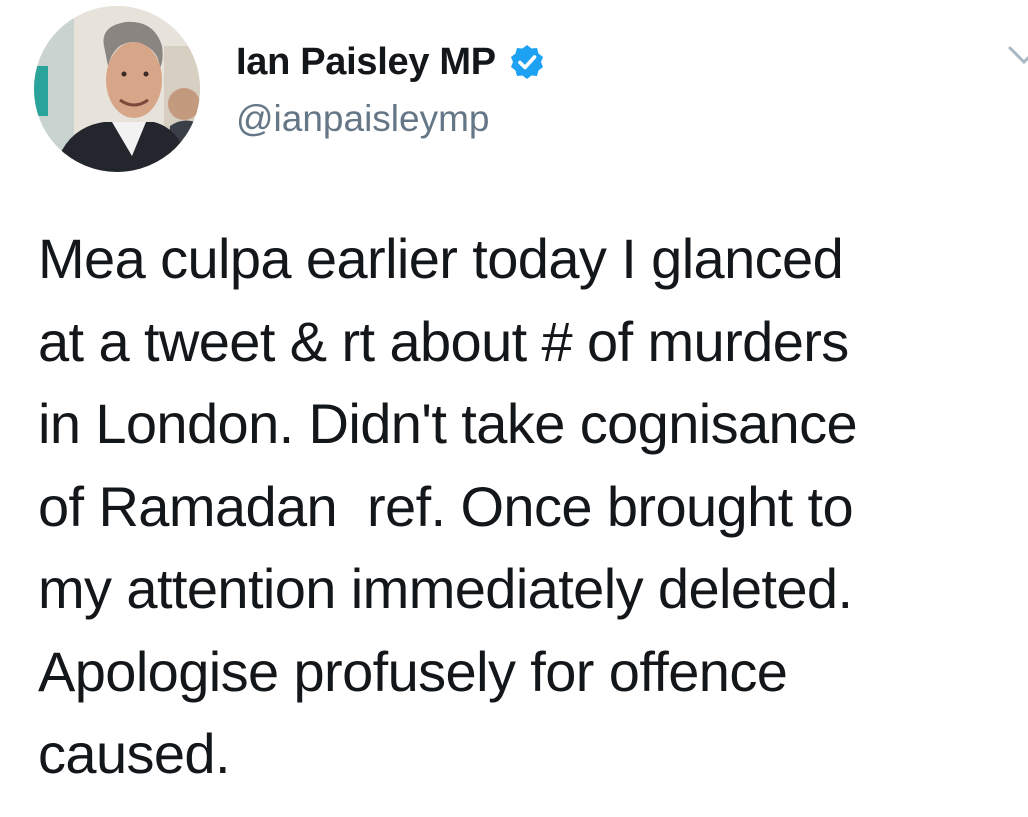 Image resolution: width=1028 pixels, height=817 pixels. I want to click on profile-photo-icon, so click(117, 89).